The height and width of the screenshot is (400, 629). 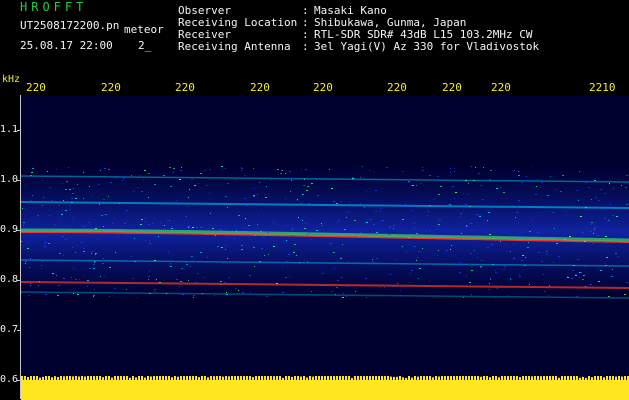 What do you see at coordinates (9, 229) in the screenshot?
I see `y-tick-label: 0.9` at bounding box center [9, 229].